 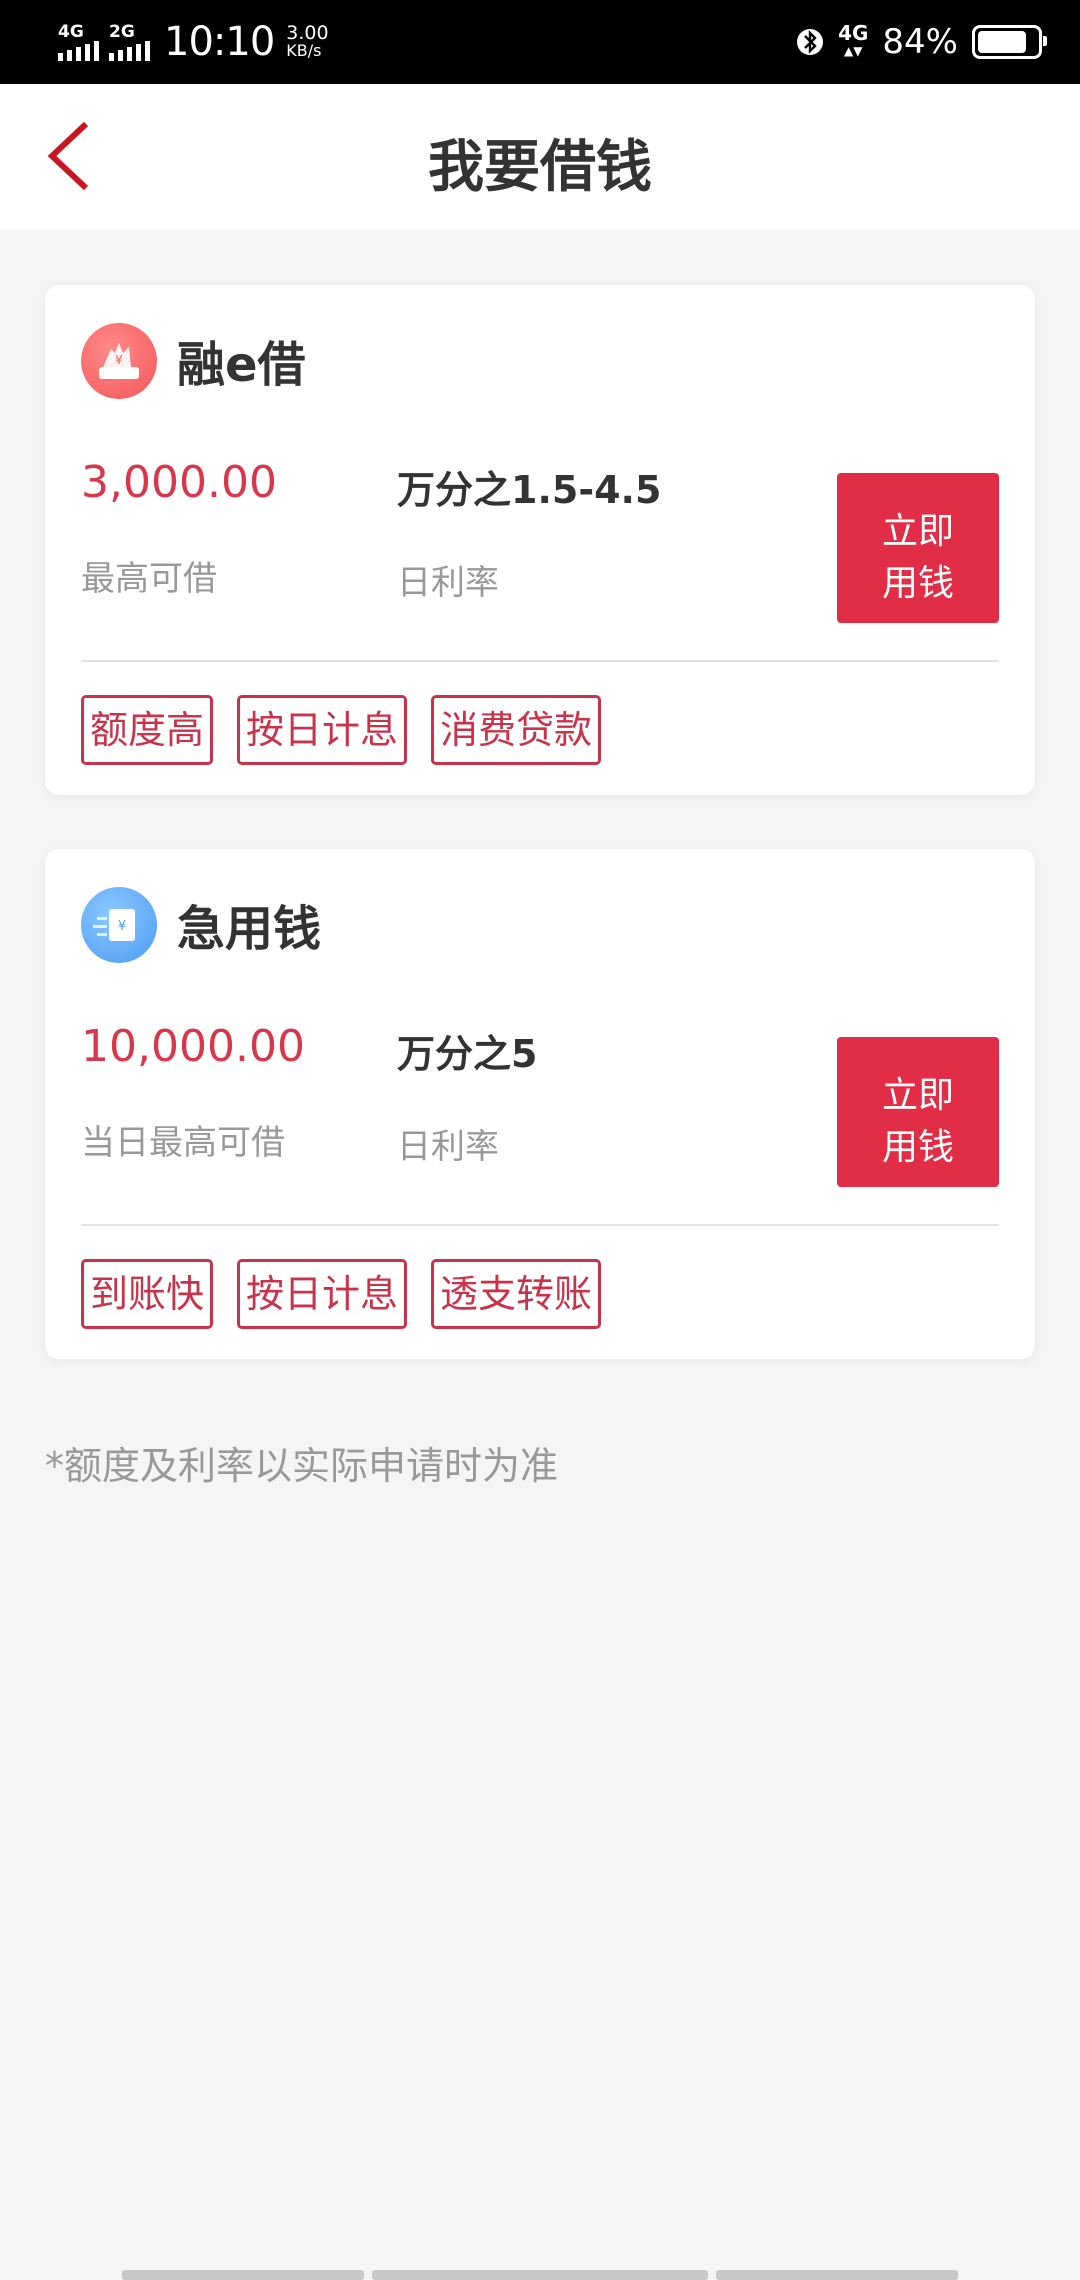 What do you see at coordinates (122, 32) in the screenshot?
I see `network-type-2: 2G` at bounding box center [122, 32].